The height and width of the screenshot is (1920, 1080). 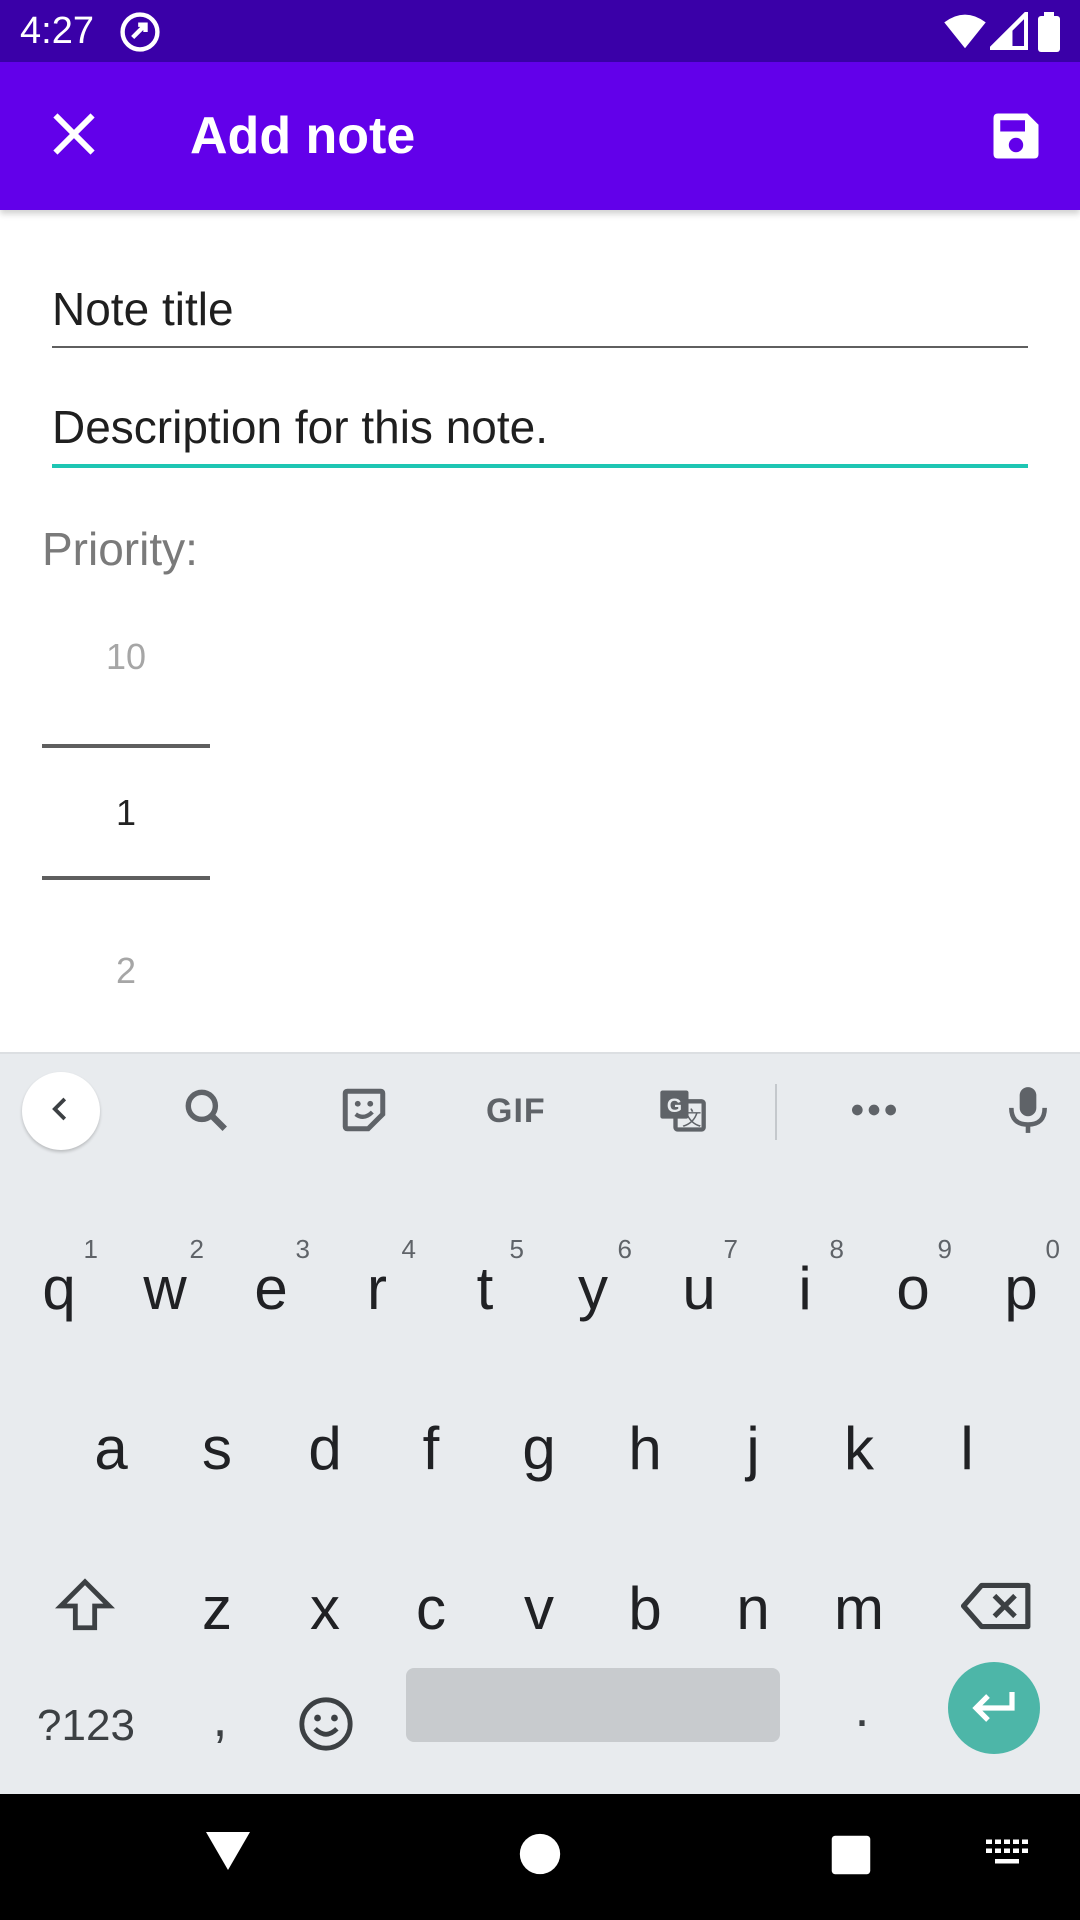 I want to click on translate-icon: G文, so click(x=682, y=1112).